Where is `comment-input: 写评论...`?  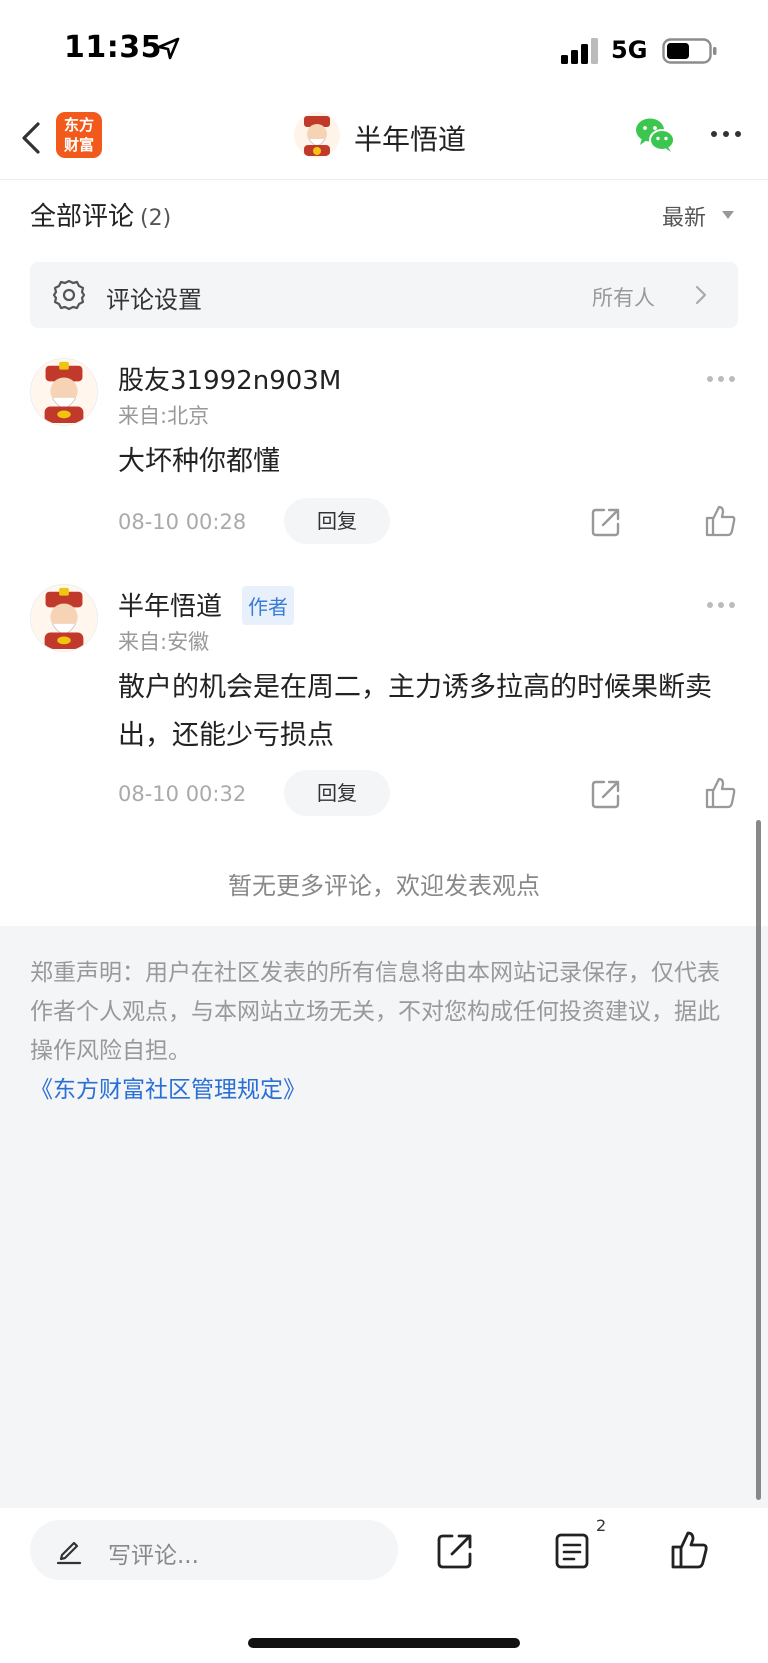 comment-input: 写评论... is located at coordinates (214, 1550).